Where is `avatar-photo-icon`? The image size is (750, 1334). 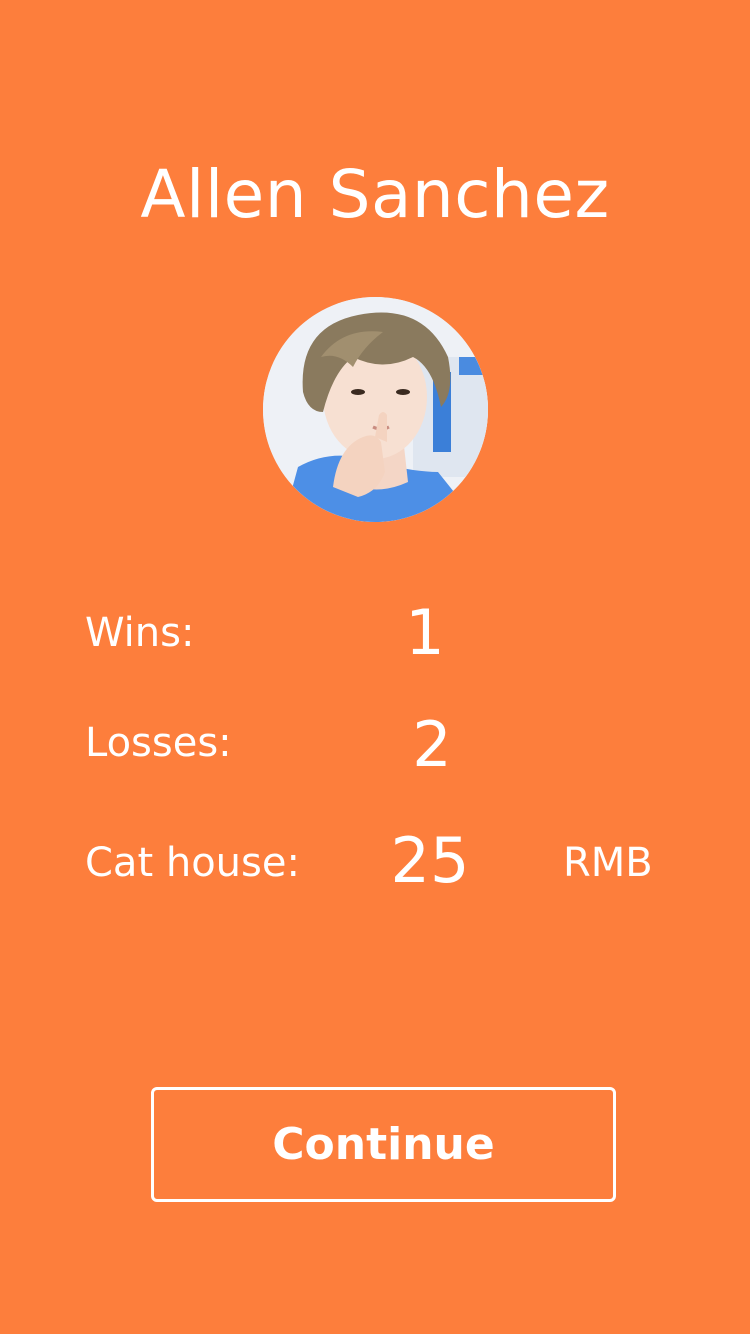 avatar-photo-icon is located at coordinates (375, 409).